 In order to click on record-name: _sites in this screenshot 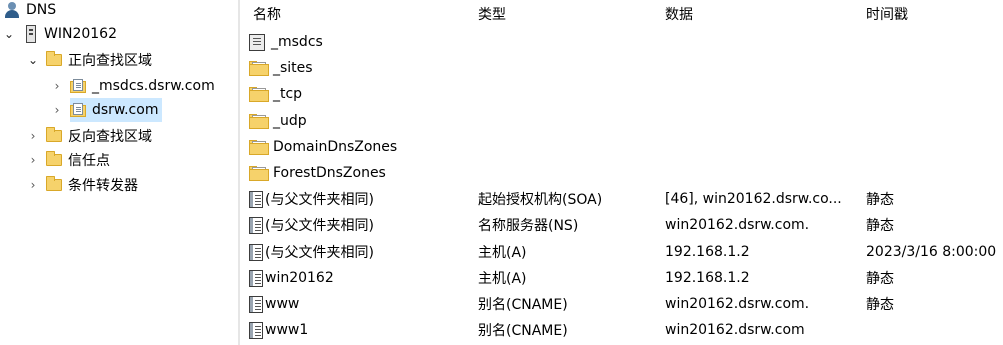, I will do `click(293, 68)`.